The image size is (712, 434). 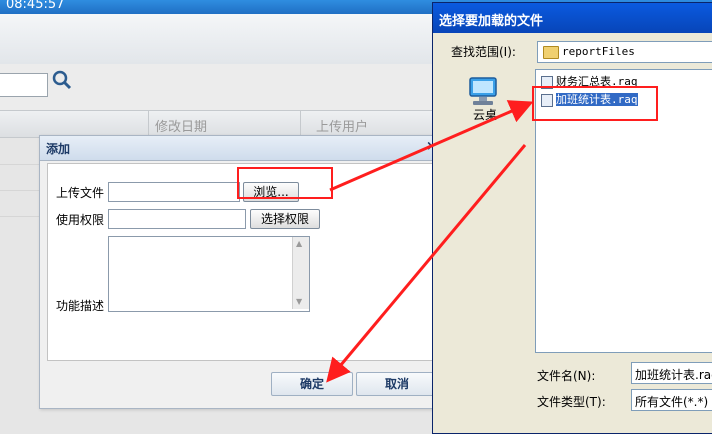 What do you see at coordinates (285, 183) in the screenshot?
I see `browse-highlight-box` at bounding box center [285, 183].